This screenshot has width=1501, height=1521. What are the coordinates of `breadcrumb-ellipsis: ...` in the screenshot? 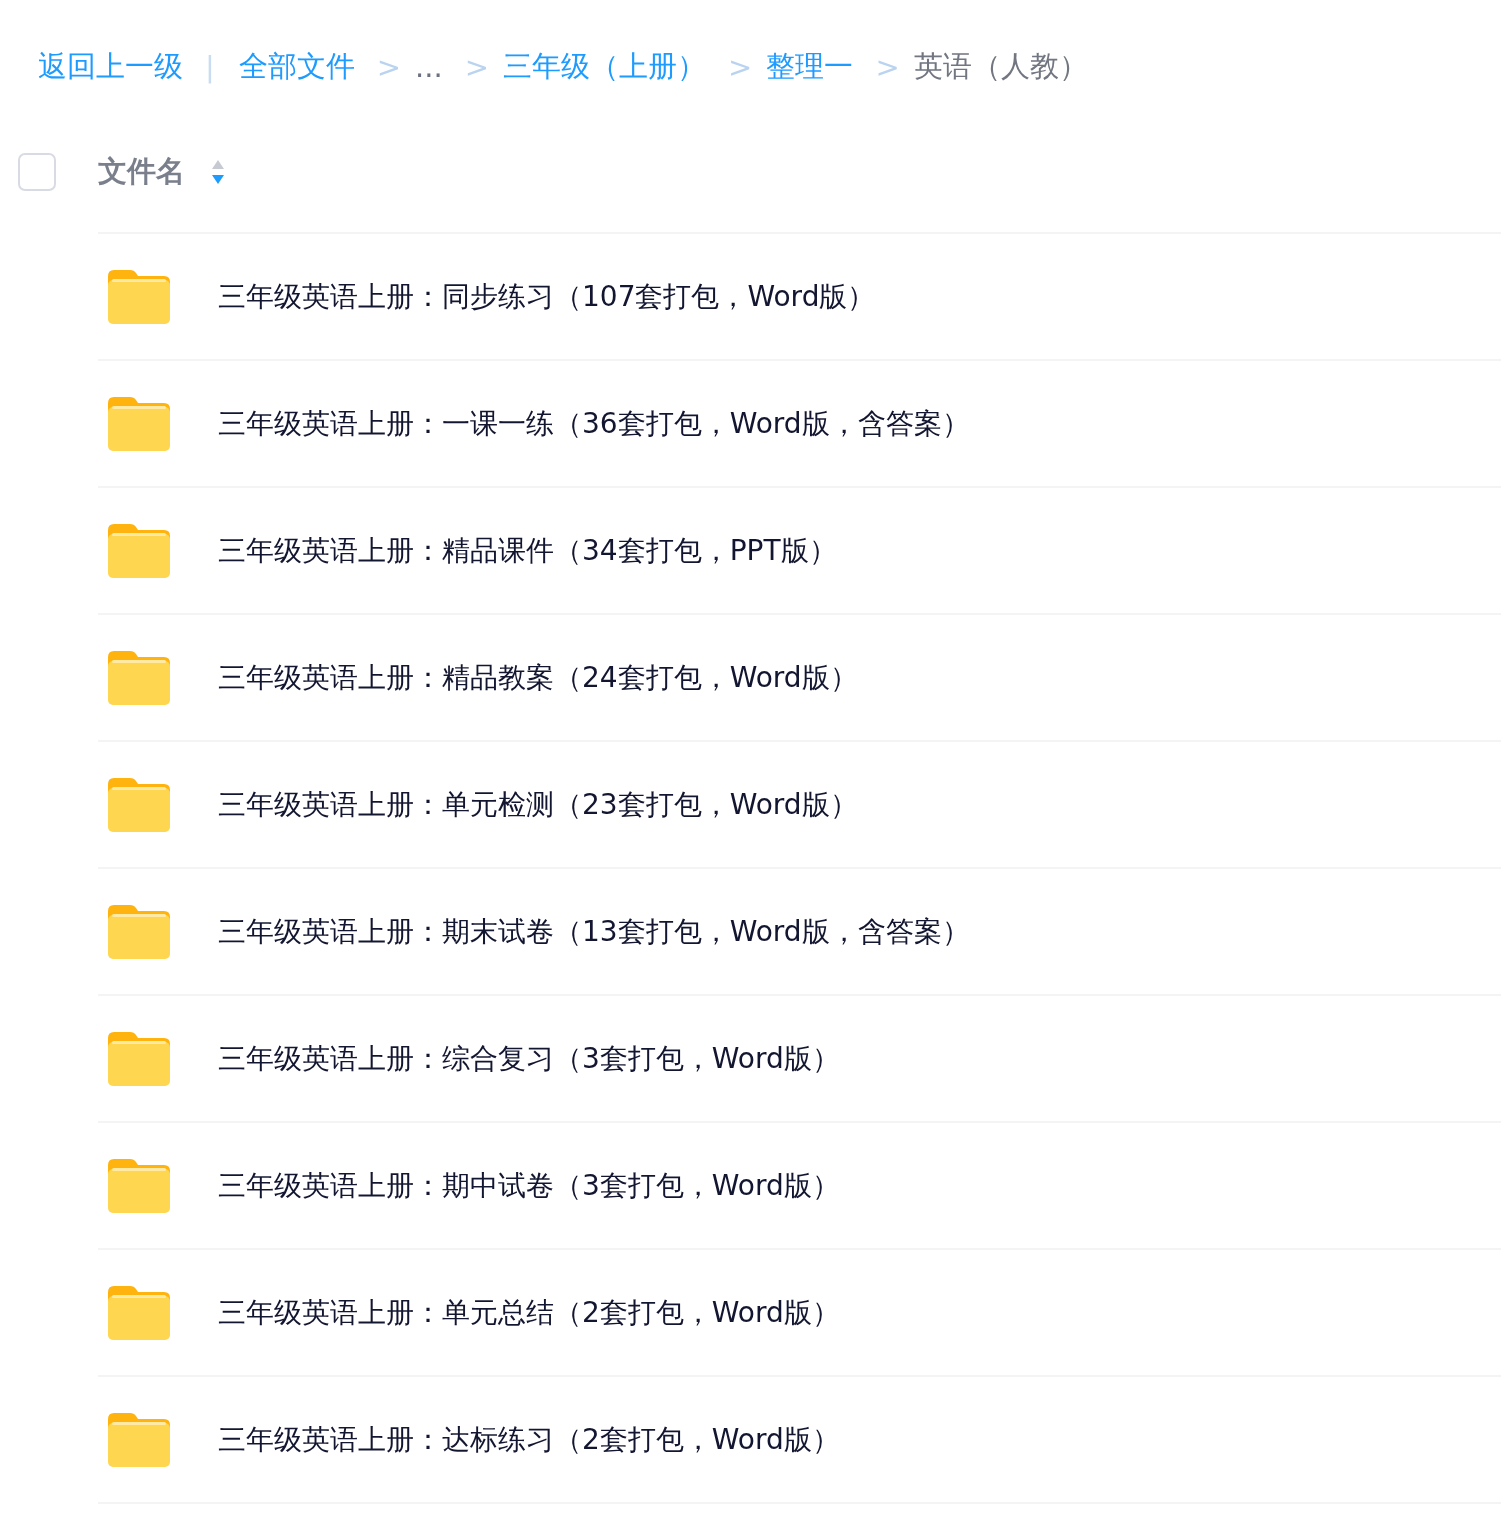 It's located at (429, 67).